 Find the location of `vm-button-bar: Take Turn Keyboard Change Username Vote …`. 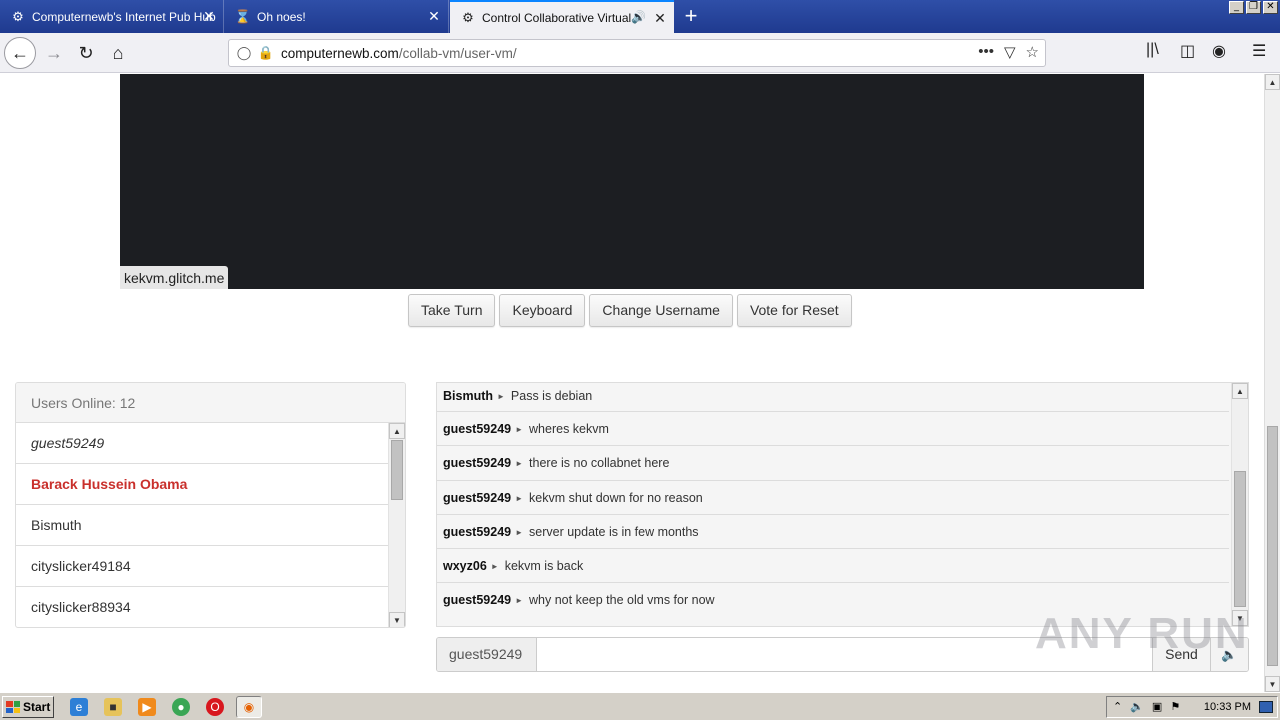

vm-button-bar: Take Turn Keyboard Change Username Vote … is located at coordinates (630, 310).